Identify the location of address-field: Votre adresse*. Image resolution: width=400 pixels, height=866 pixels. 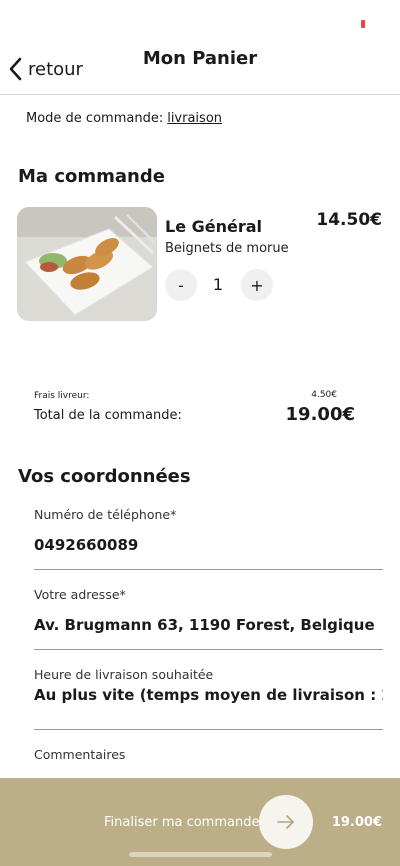
(208, 618).